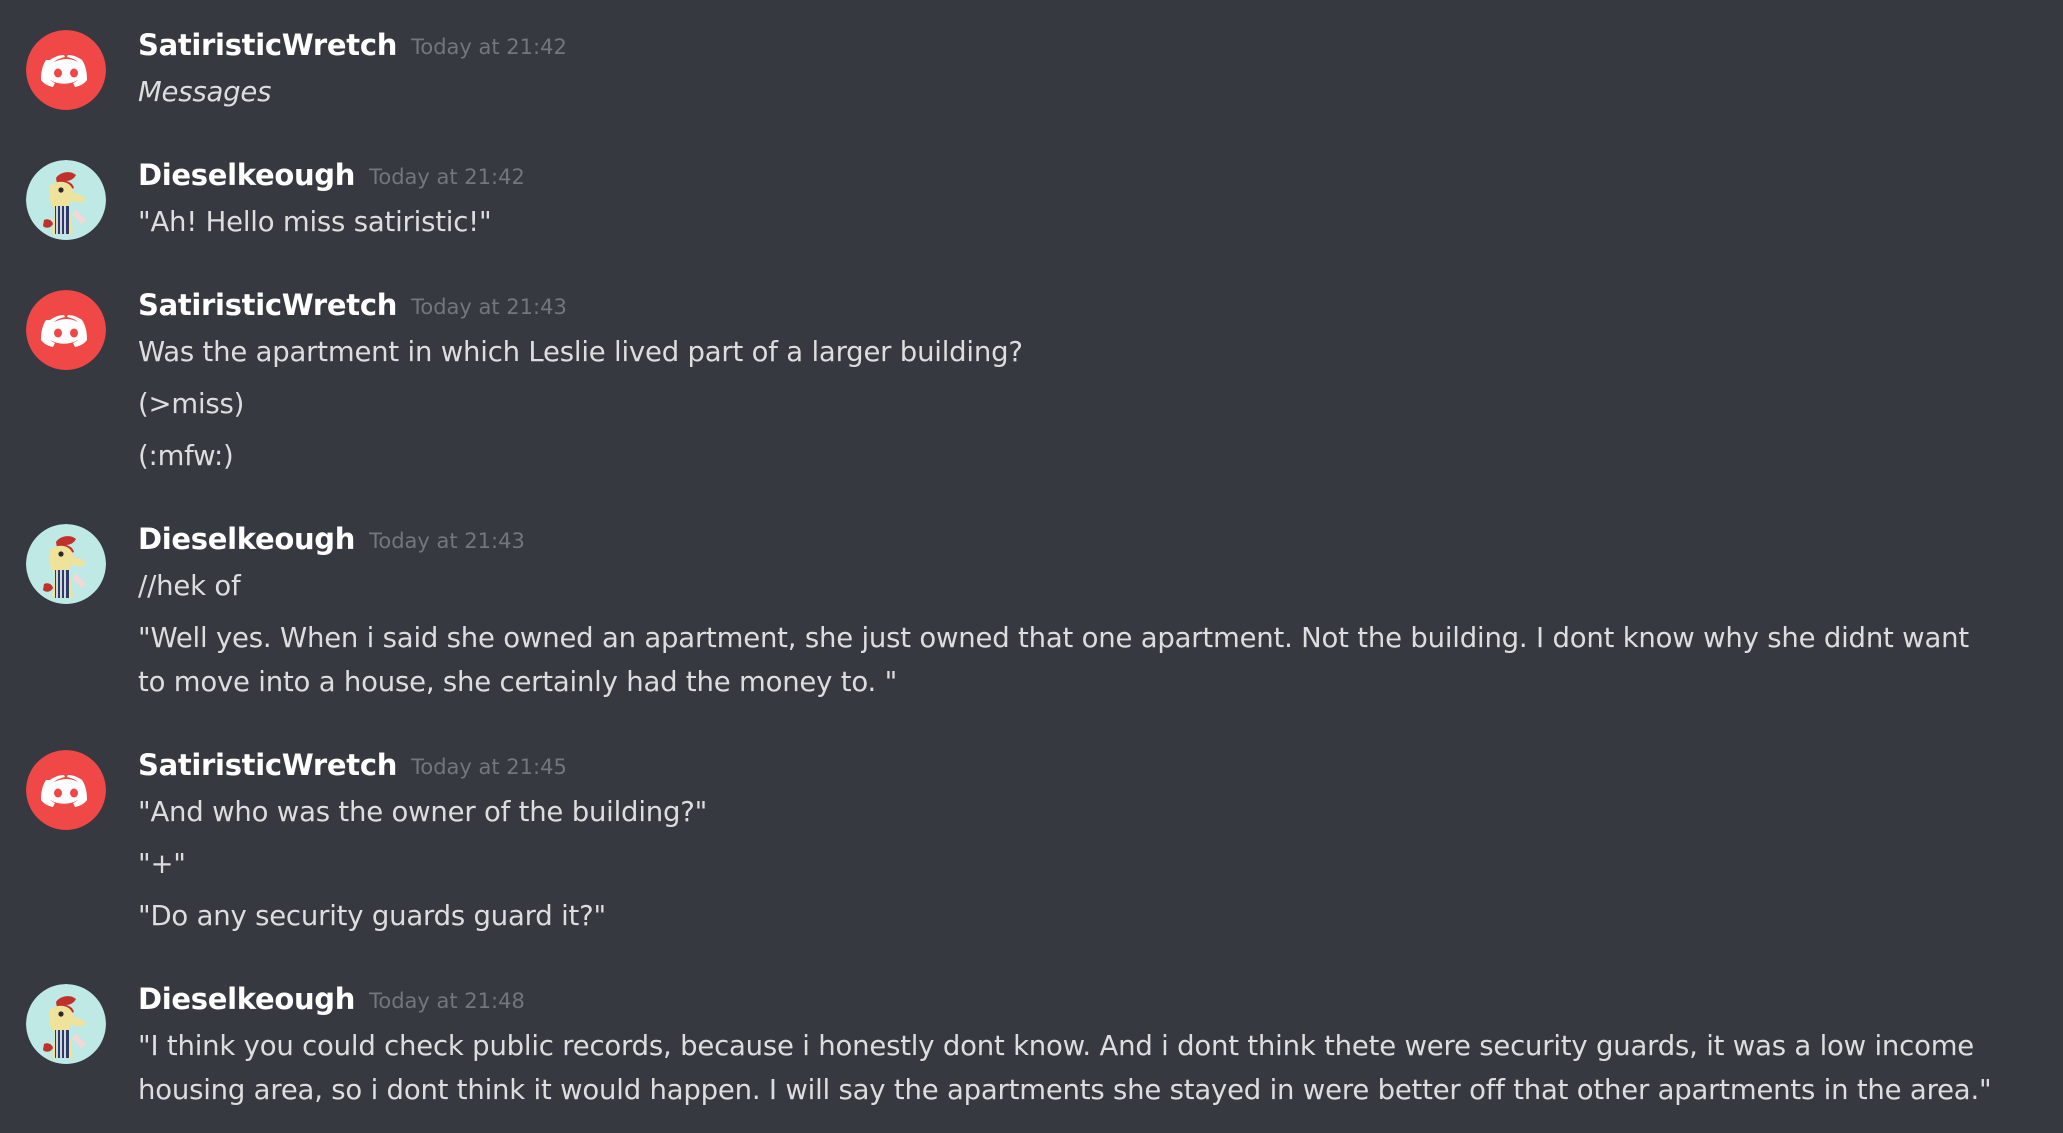  I want to click on message-header: SatiristicWretch Today at 21:45, so click(352, 765).